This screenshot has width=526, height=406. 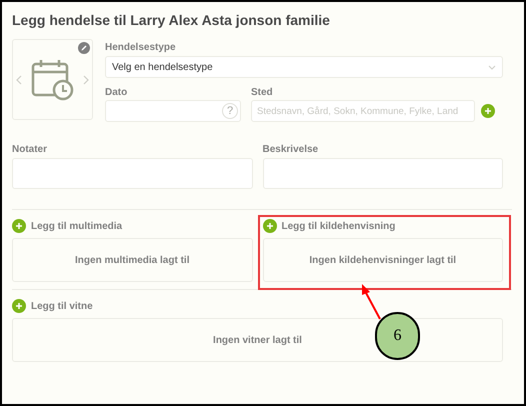 I want to click on chevron-left-icon, so click(x=19, y=79).